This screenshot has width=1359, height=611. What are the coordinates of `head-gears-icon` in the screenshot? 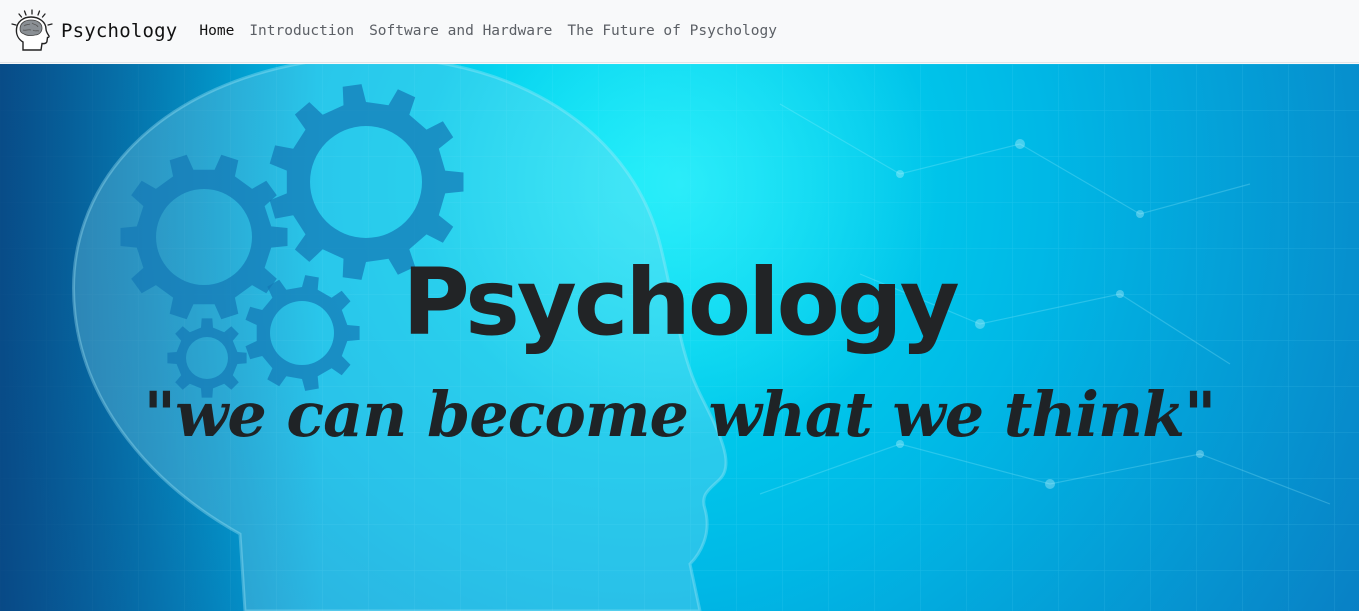 It's located at (32, 30).